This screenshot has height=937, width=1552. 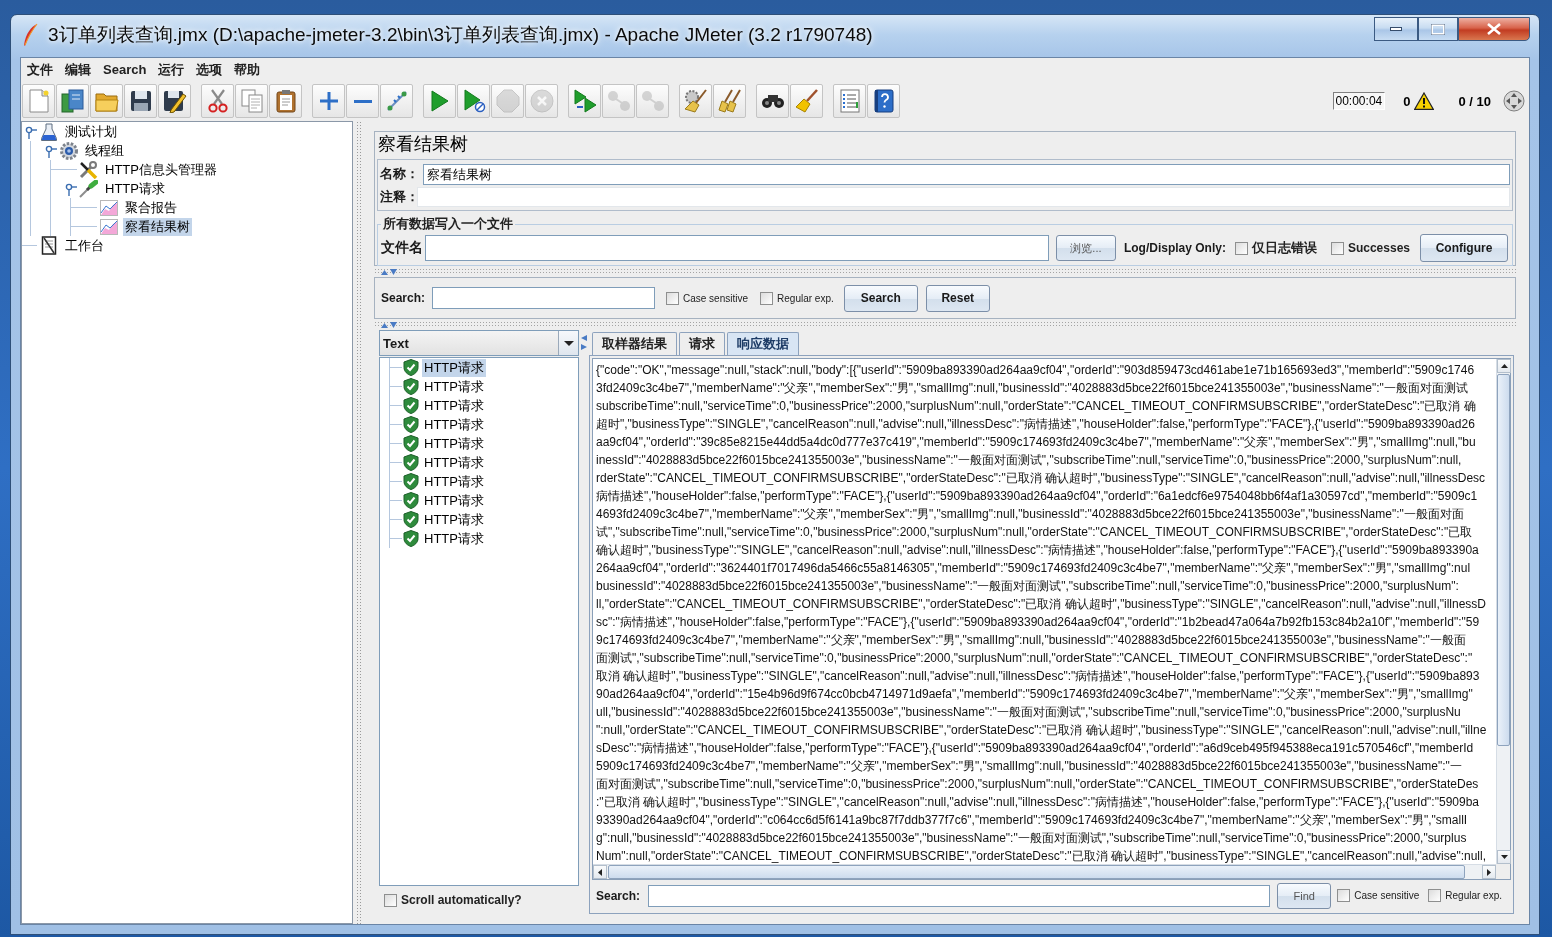 What do you see at coordinates (439, 101) in the screenshot?
I see `start-button` at bounding box center [439, 101].